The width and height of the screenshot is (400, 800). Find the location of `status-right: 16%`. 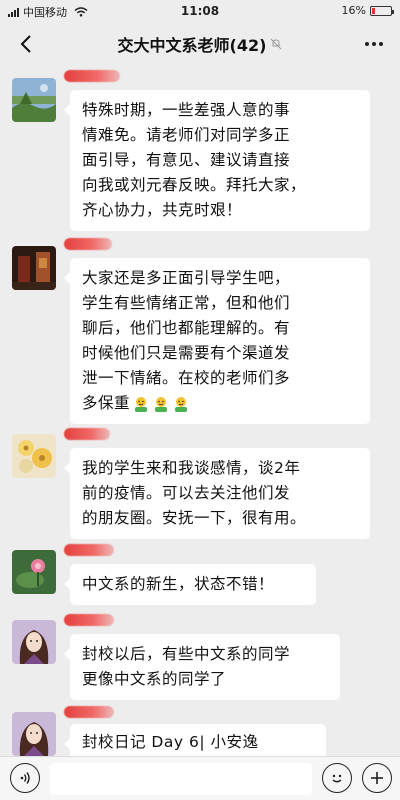

status-right: 16% is located at coordinates (367, 10).